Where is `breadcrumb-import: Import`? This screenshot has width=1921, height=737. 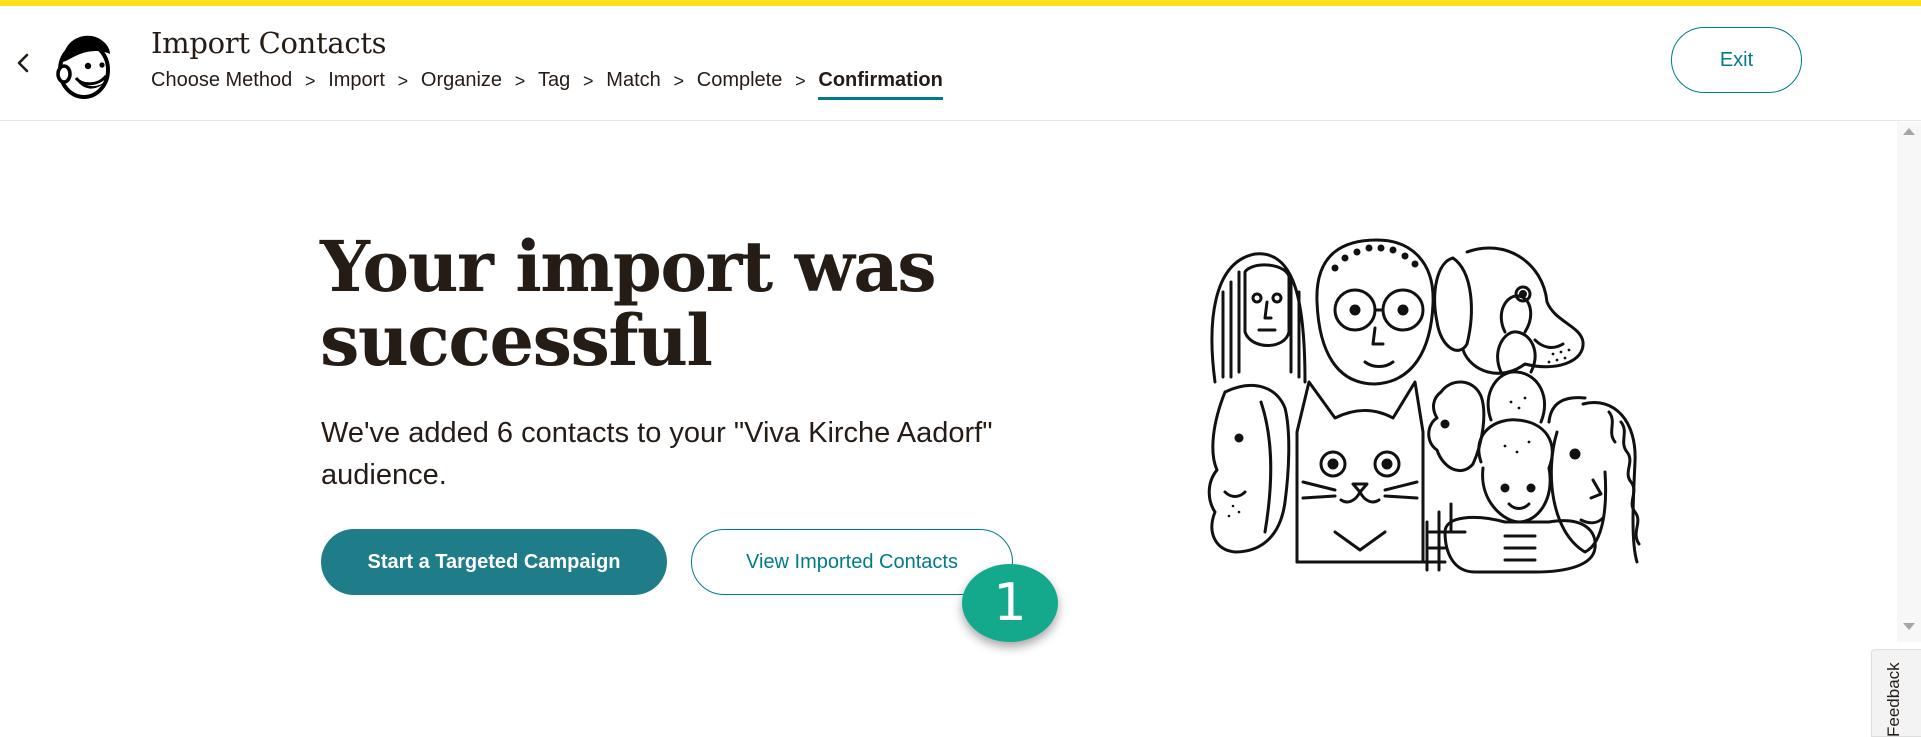 breadcrumb-import: Import is located at coordinates (356, 84).